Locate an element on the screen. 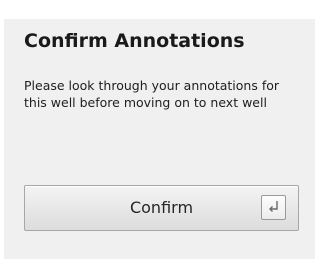 The height and width of the screenshot is (262, 320). panel-title: Confirm Annotations is located at coordinates (134, 41).